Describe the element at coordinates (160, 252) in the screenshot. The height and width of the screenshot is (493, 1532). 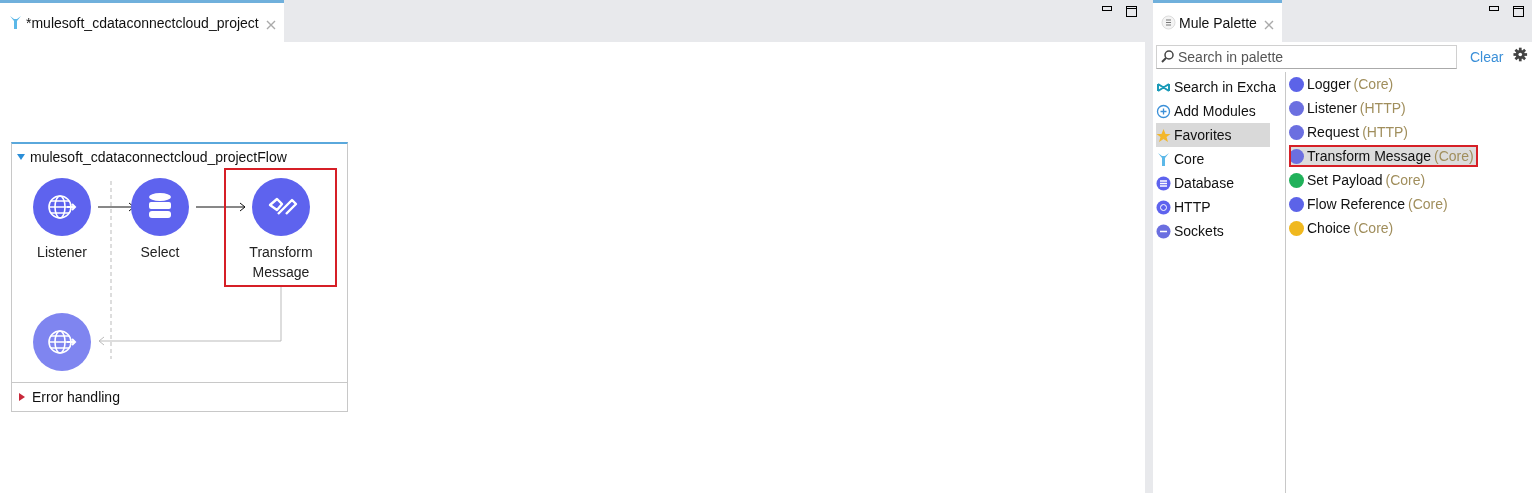
I see `node-label: Select` at that location.